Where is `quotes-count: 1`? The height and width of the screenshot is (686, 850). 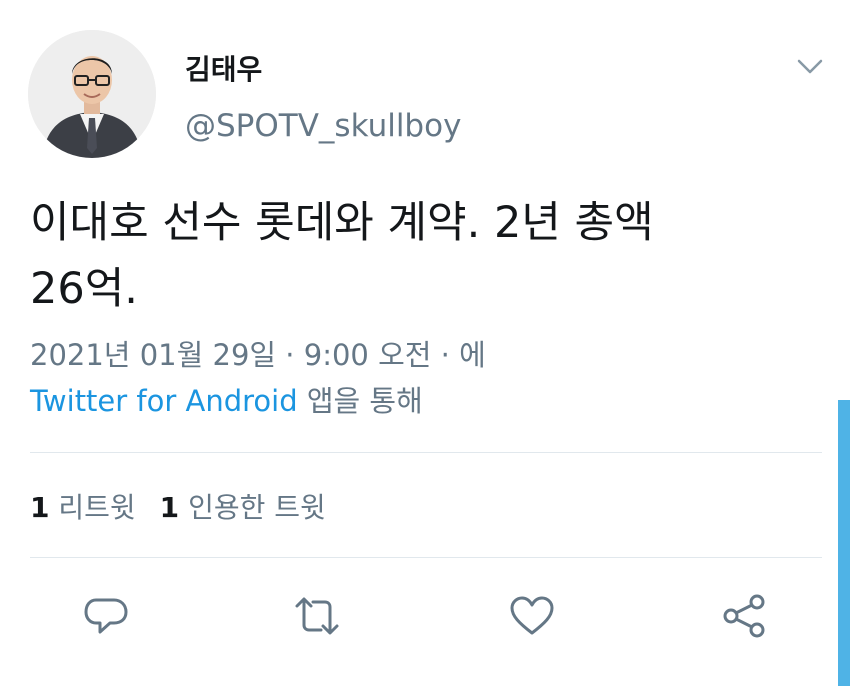
quotes-count: 1 is located at coordinates (169, 507).